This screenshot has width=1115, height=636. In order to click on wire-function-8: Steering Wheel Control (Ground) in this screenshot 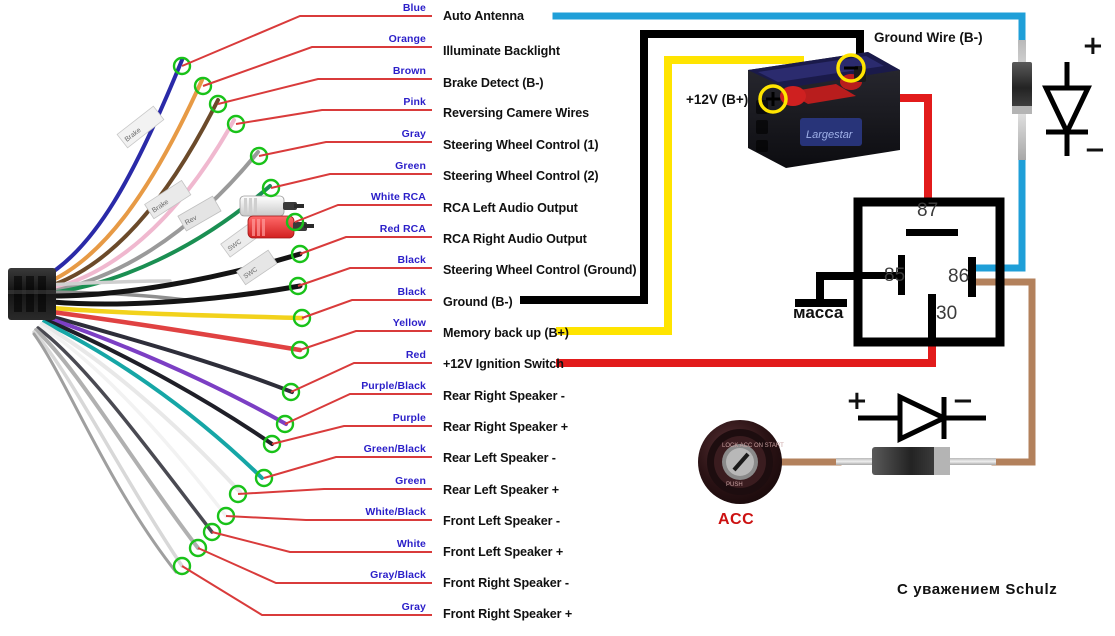, I will do `click(540, 270)`.